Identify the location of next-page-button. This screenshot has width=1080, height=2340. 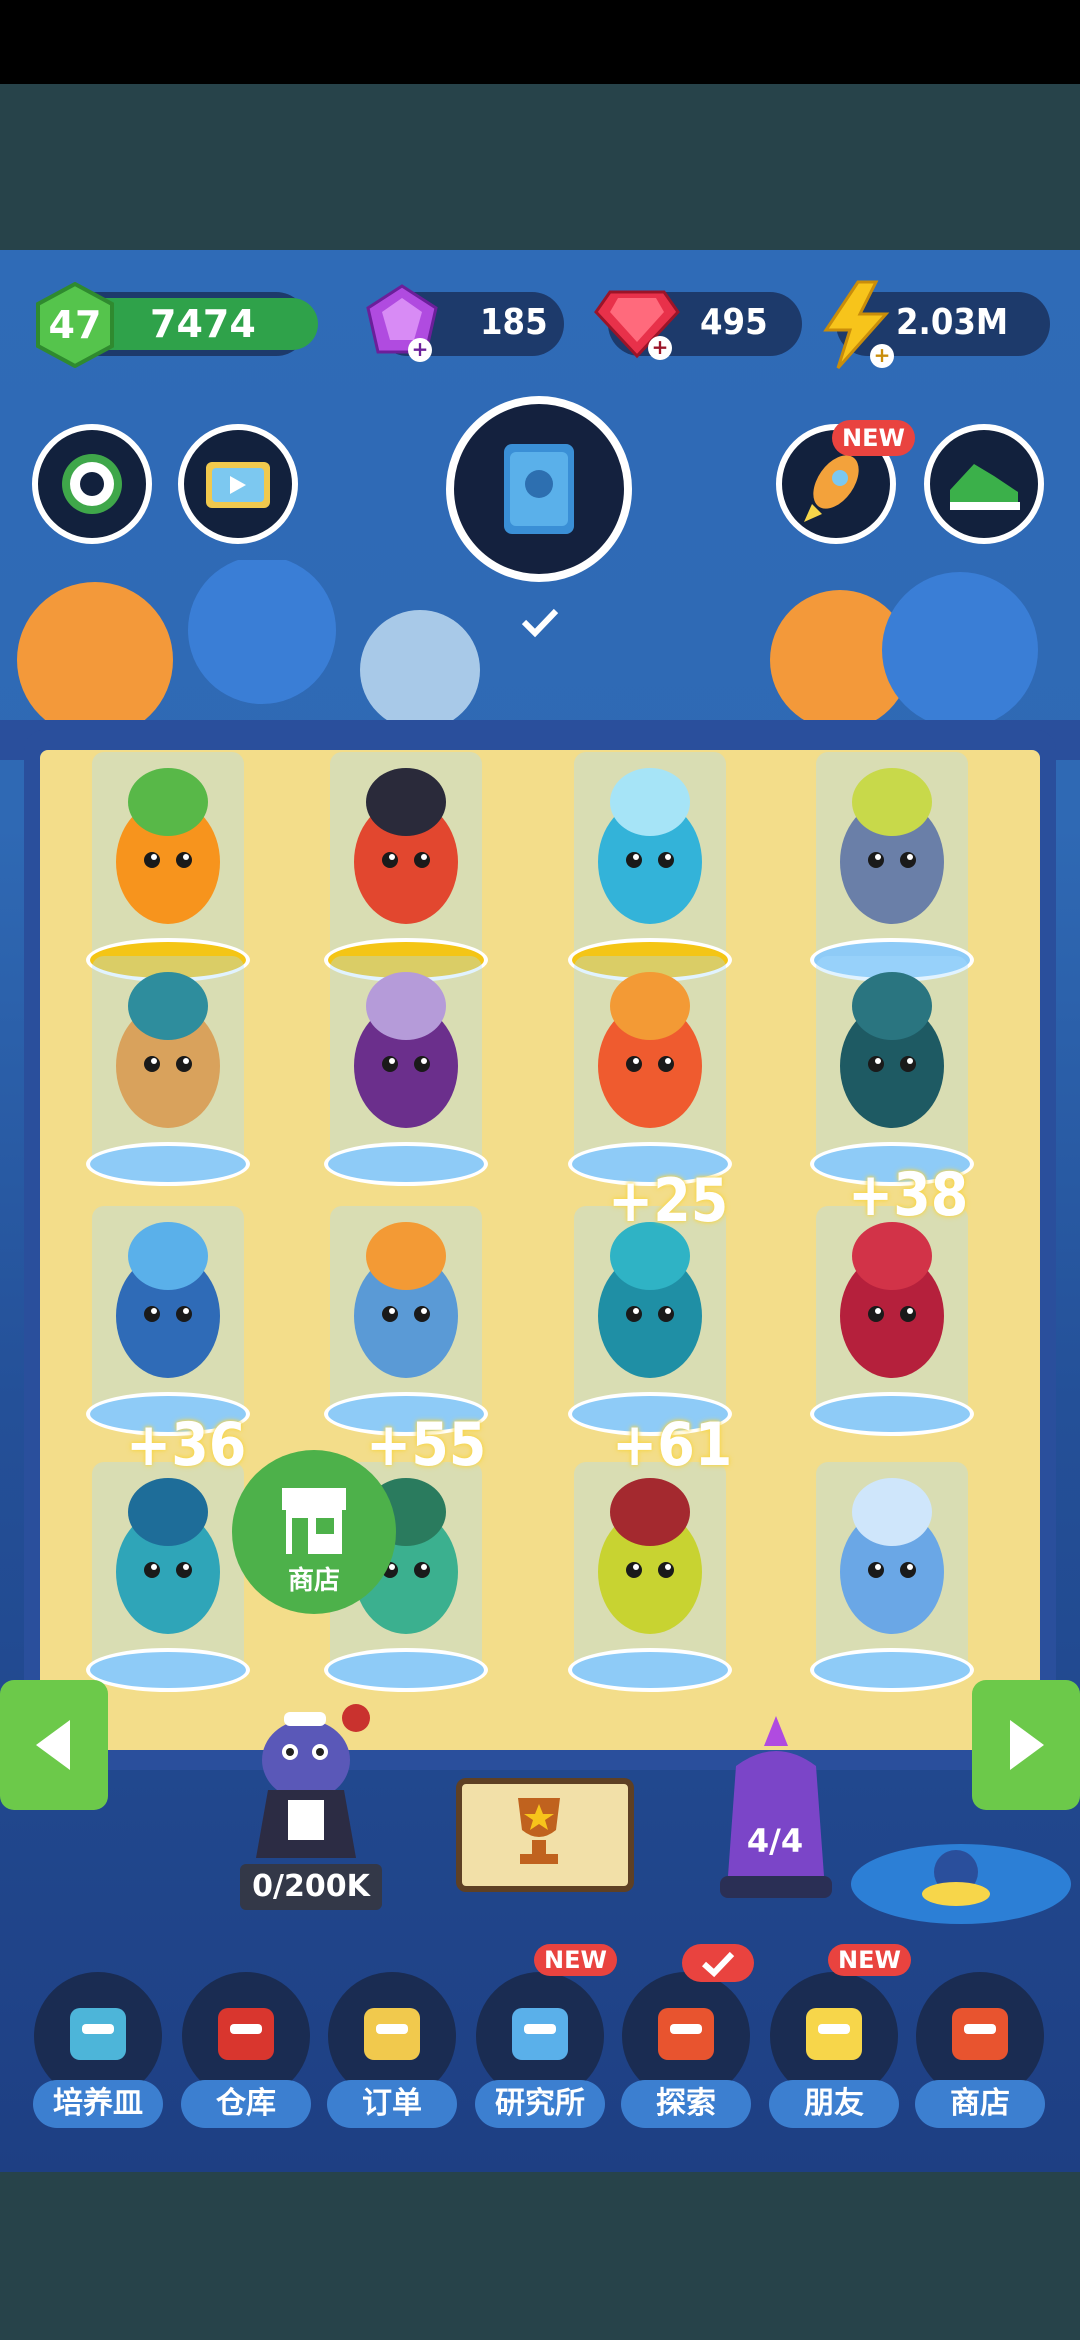
(1026, 1745).